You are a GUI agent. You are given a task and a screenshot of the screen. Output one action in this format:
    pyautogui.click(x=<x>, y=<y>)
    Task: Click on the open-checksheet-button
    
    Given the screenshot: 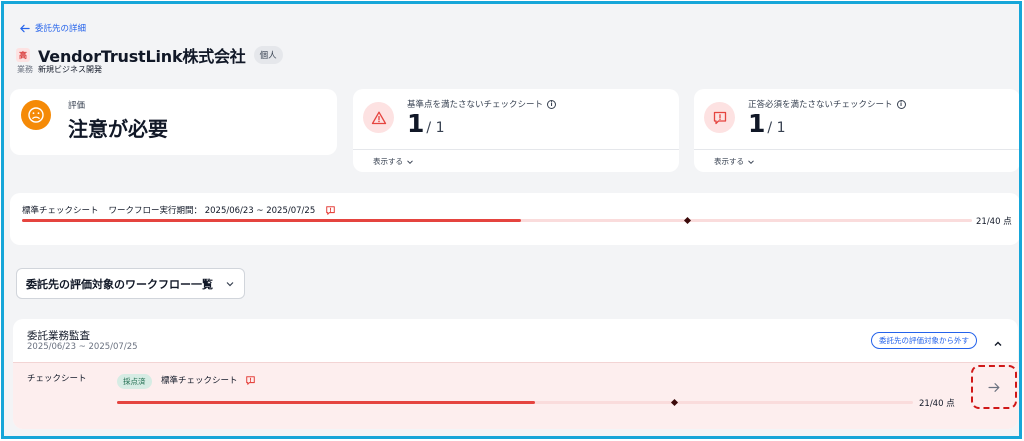 What is the action you would take?
    pyautogui.click(x=994, y=387)
    